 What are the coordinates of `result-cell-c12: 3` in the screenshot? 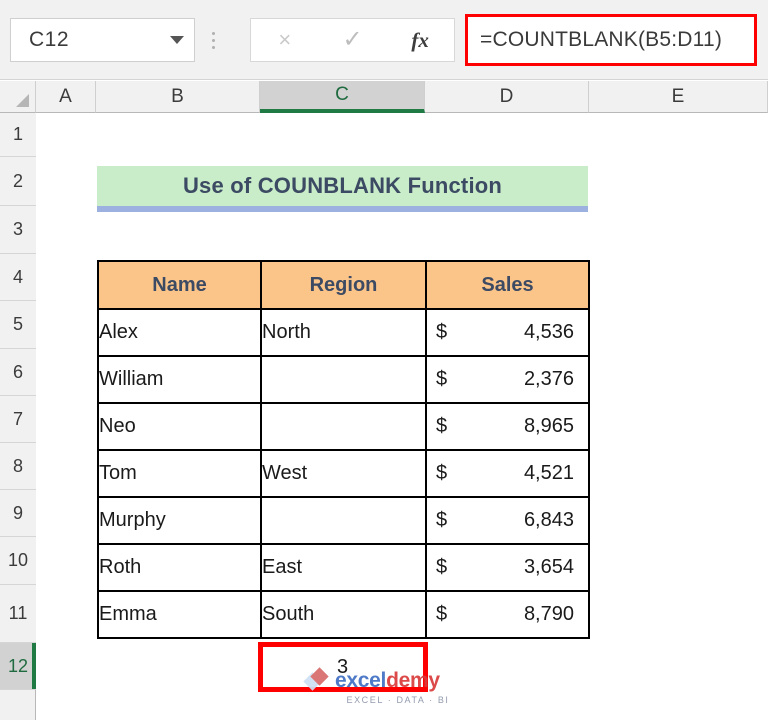 It's located at (342, 667).